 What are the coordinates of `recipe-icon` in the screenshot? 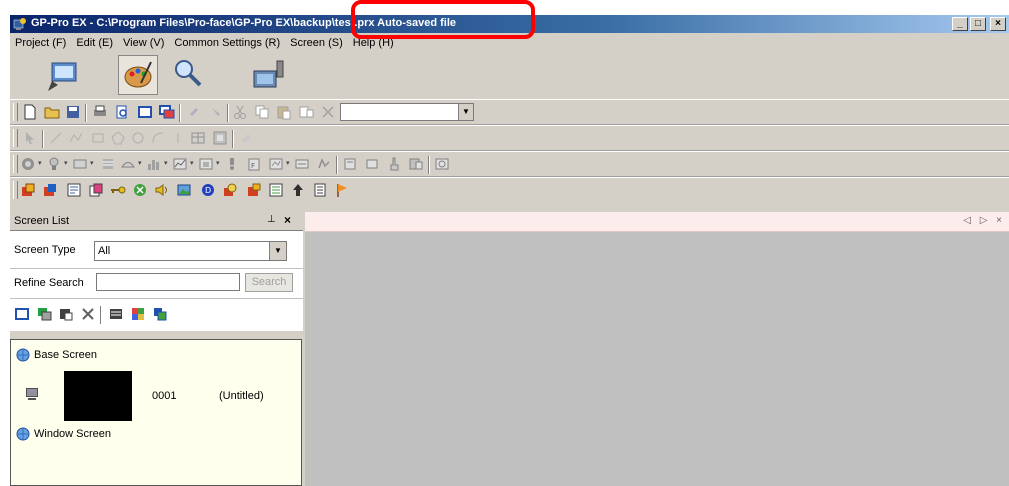 It's located at (350, 164).